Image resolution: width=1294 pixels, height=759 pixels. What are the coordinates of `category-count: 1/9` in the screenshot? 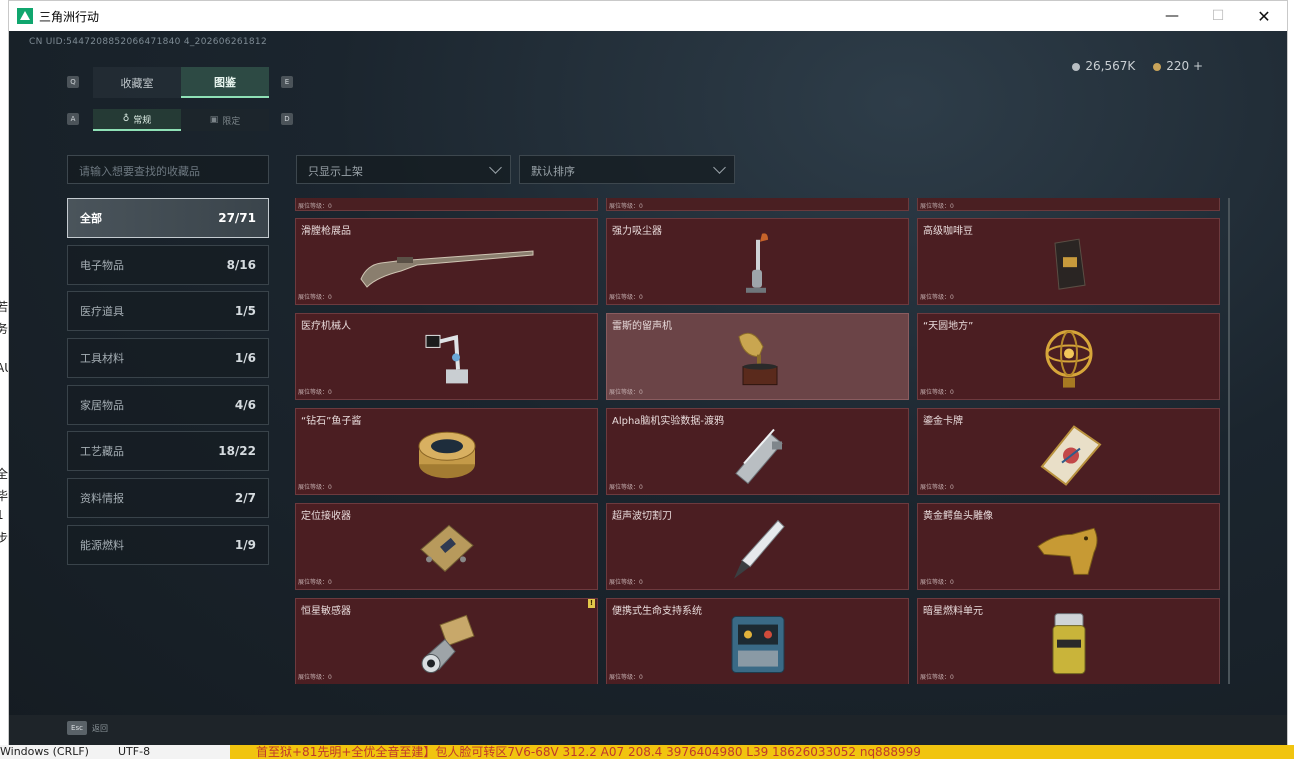 It's located at (245, 544).